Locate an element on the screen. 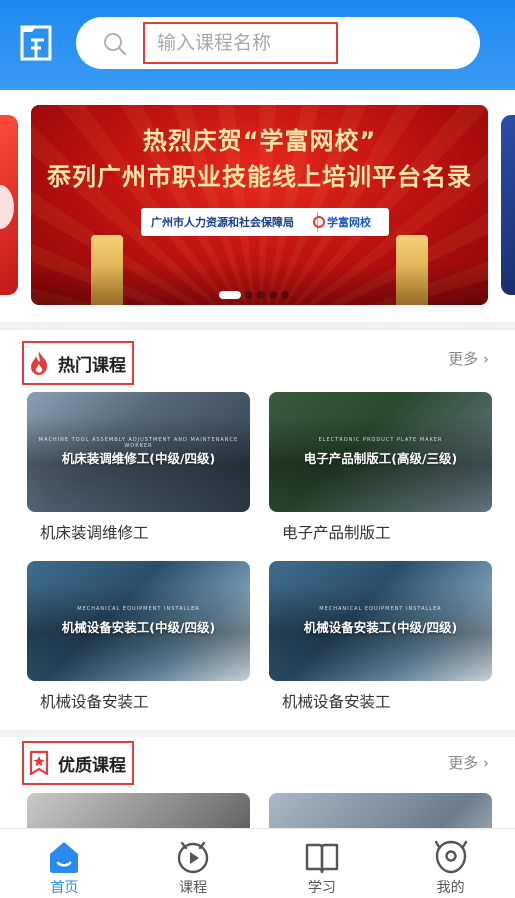 This screenshot has width=515, height=898. fire-icon is located at coordinates (39, 363).